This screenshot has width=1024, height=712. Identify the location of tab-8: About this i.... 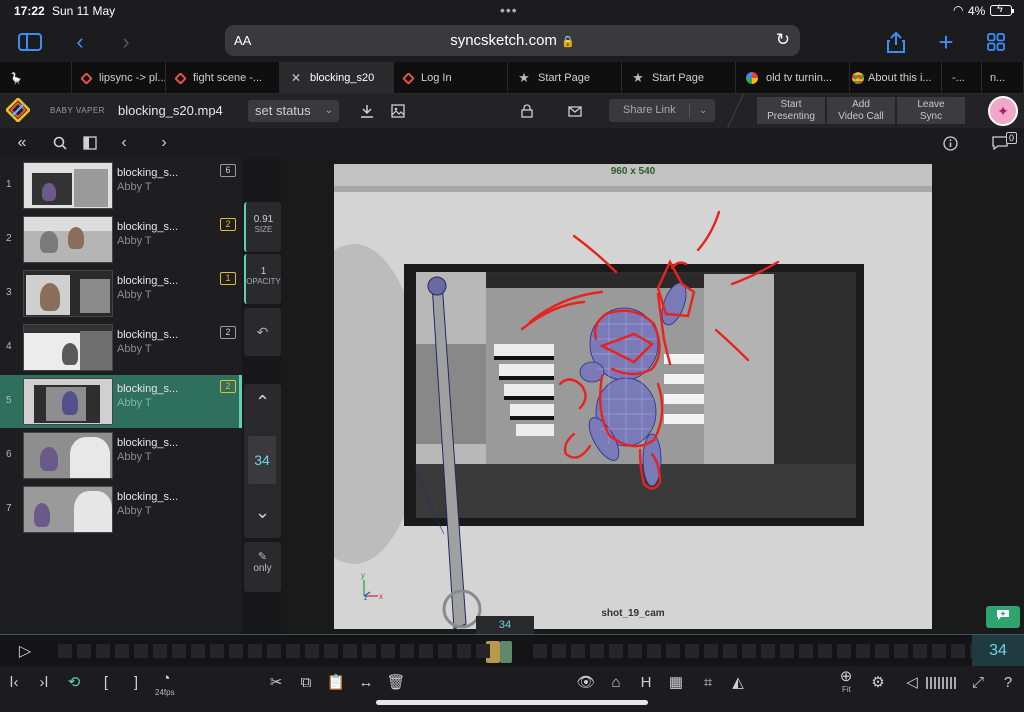
(896, 78).